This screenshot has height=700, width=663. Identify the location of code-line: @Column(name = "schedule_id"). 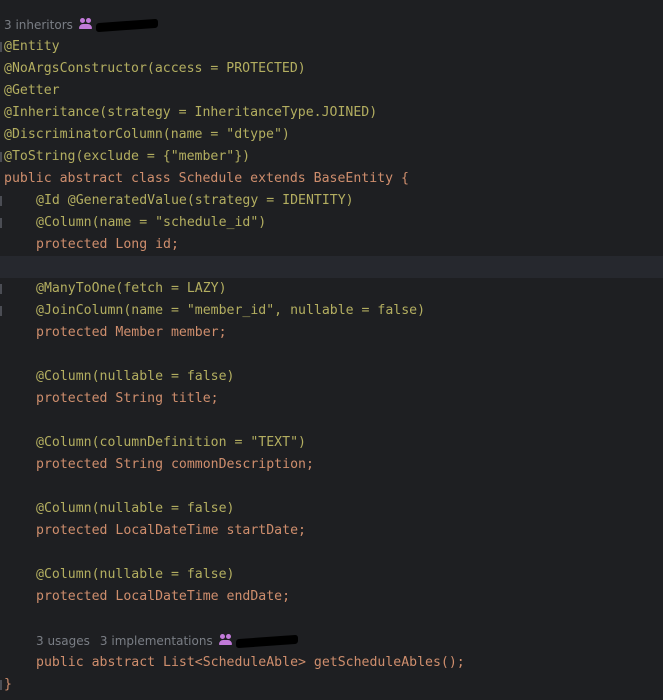
(331, 223).